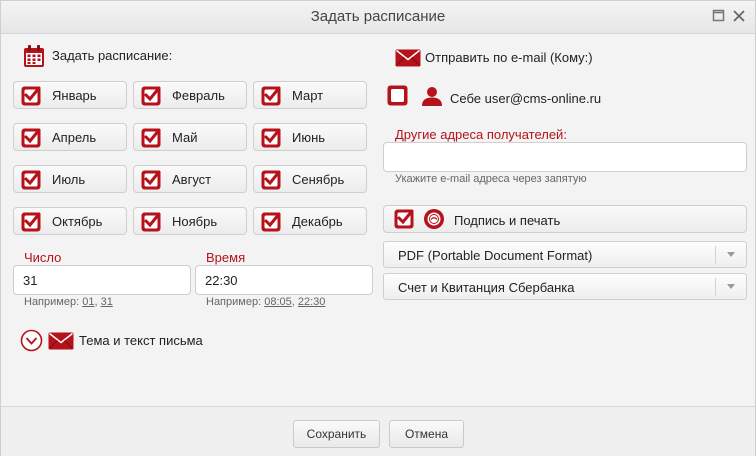 The height and width of the screenshot is (456, 756). What do you see at coordinates (234, 302) in the screenshot?
I see `time-hint-prefix: Например:` at bounding box center [234, 302].